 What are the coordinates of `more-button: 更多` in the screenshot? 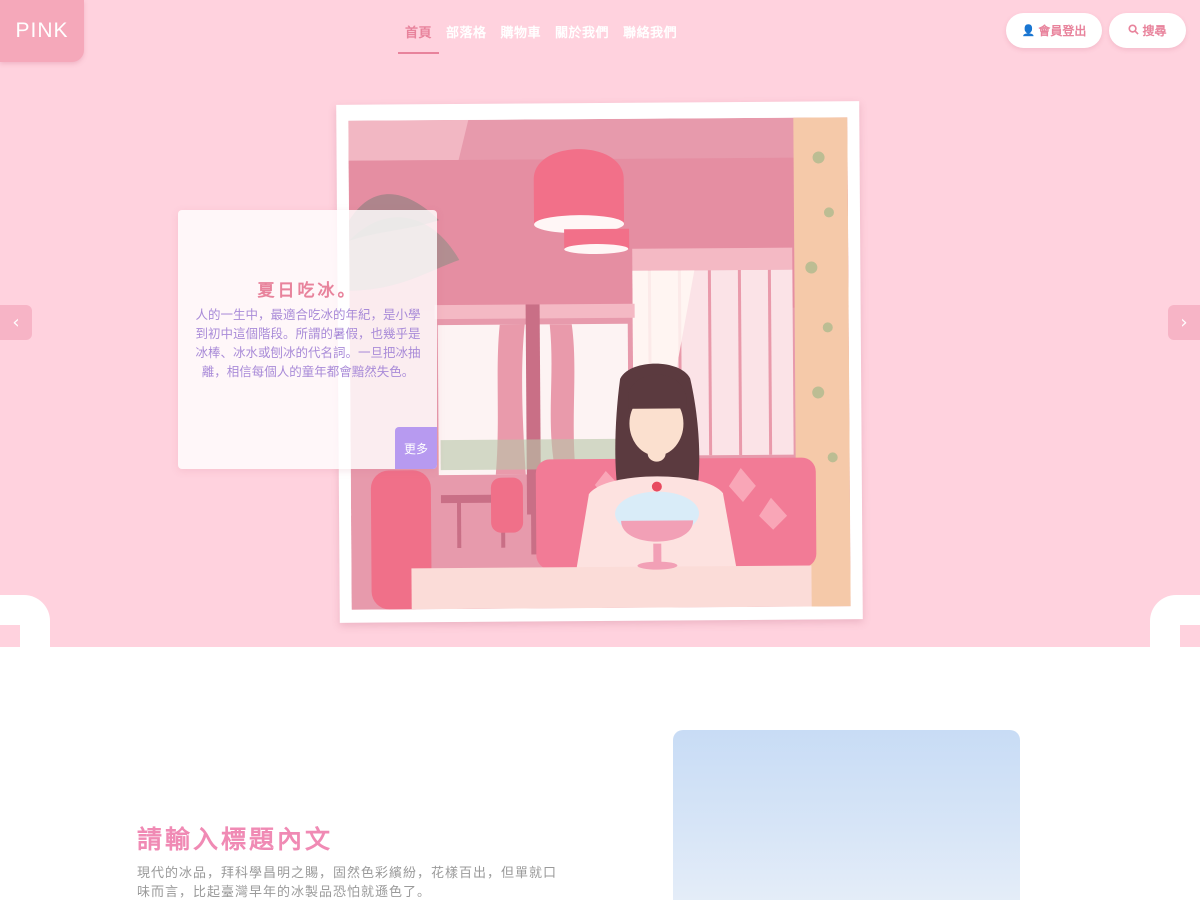 It's located at (416, 448).